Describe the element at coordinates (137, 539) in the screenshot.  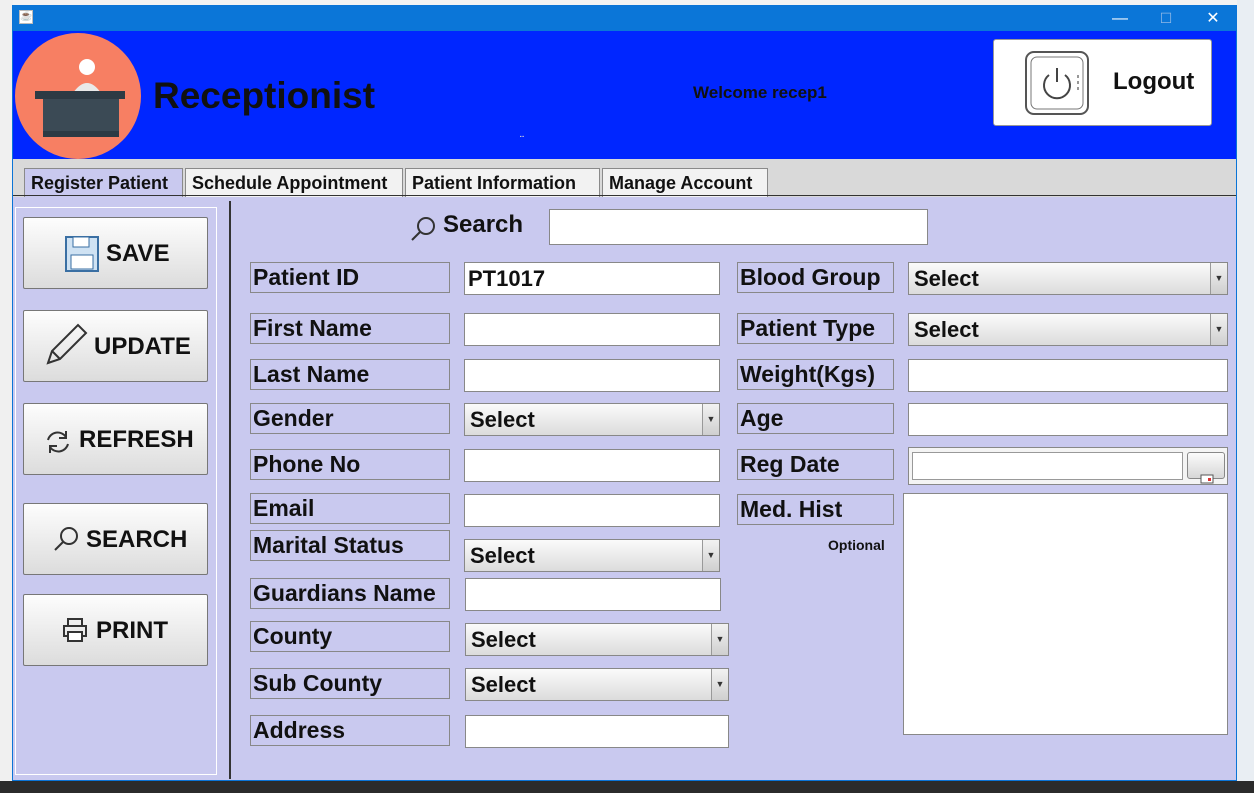
I see `search-label: SEARCH` at that location.